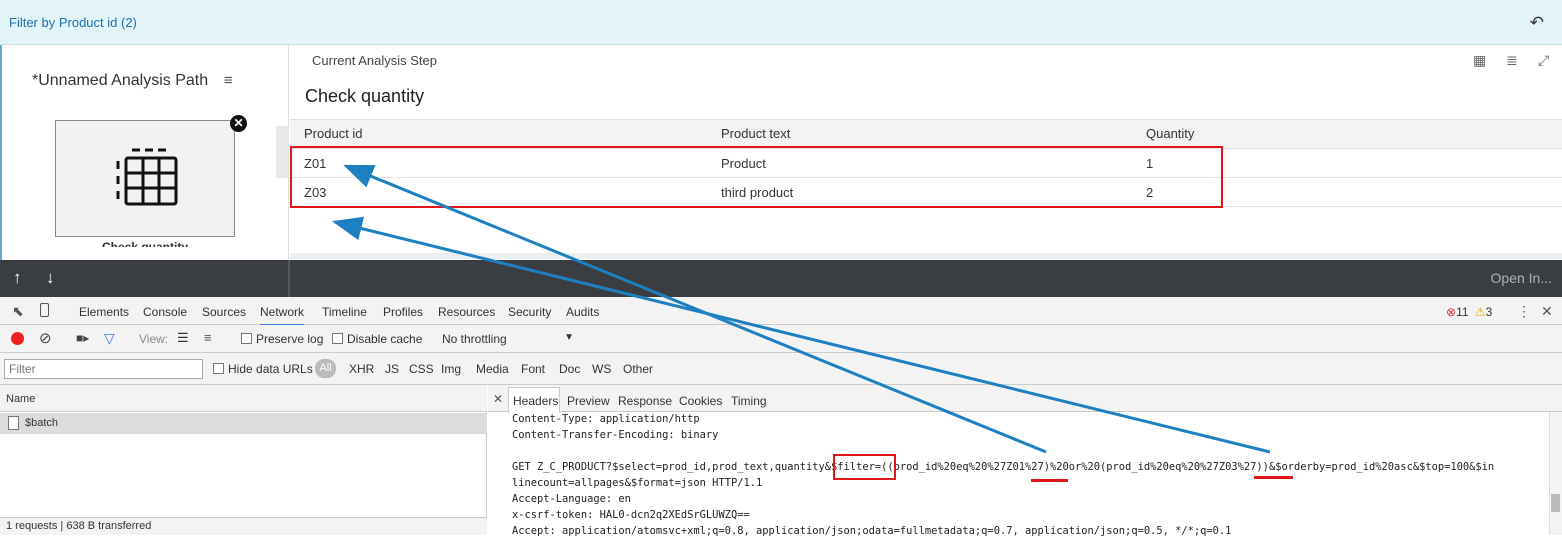 The image size is (1562, 537). What do you see at coordinates (588, 401) in the screenshot?
I see `tab-preview: Preview` at bounding box center [588, 401].